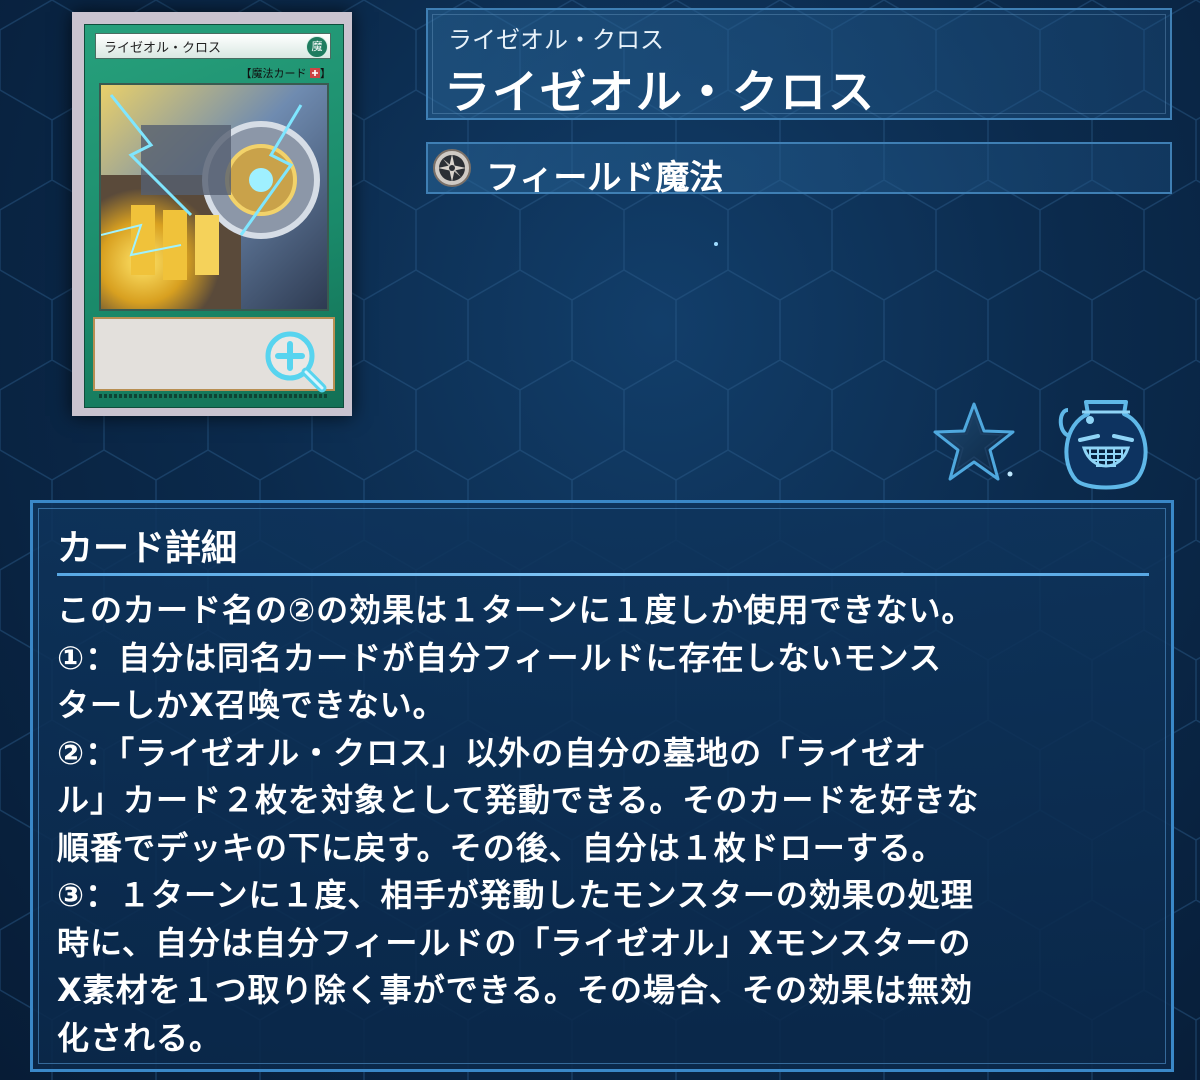 The image size is (1200, 1080). I want to click on spell-field-icon, so click(452, 168).